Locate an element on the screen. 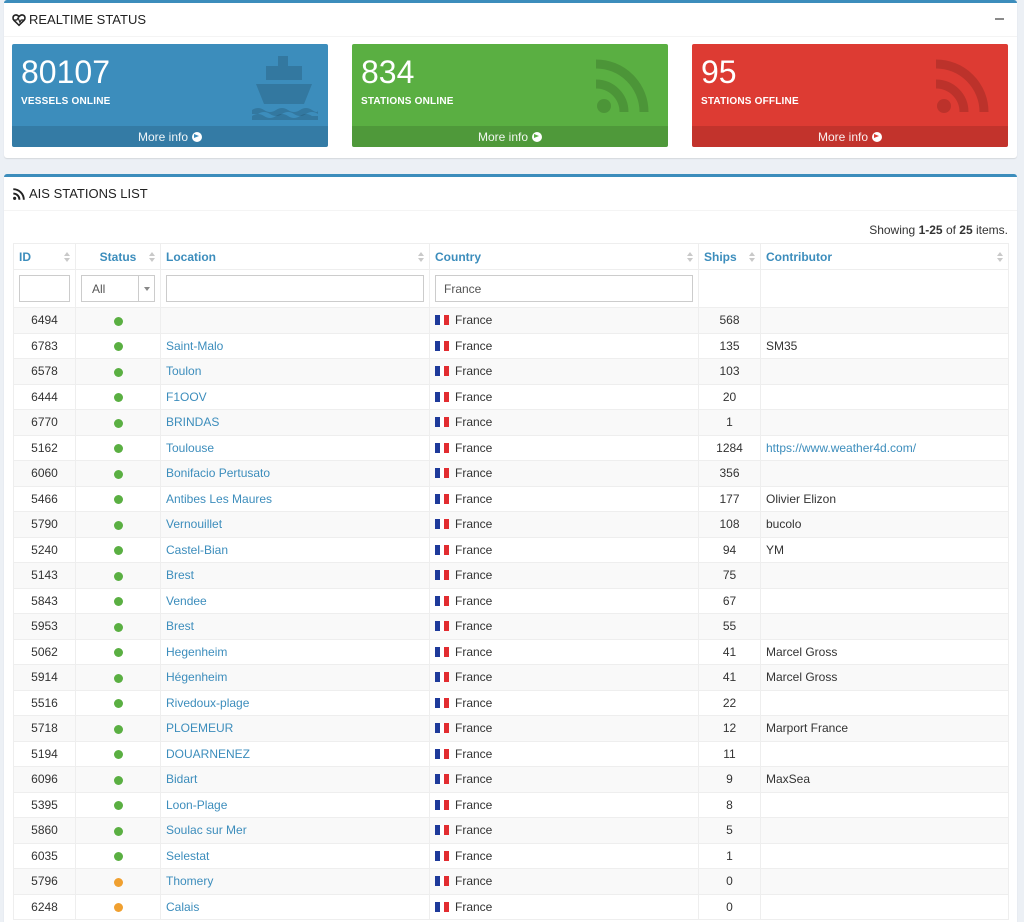 Image resolution: width=1024 pixels, height=922 pixels. status-filter-select: All is located at coordinates (118, 288).